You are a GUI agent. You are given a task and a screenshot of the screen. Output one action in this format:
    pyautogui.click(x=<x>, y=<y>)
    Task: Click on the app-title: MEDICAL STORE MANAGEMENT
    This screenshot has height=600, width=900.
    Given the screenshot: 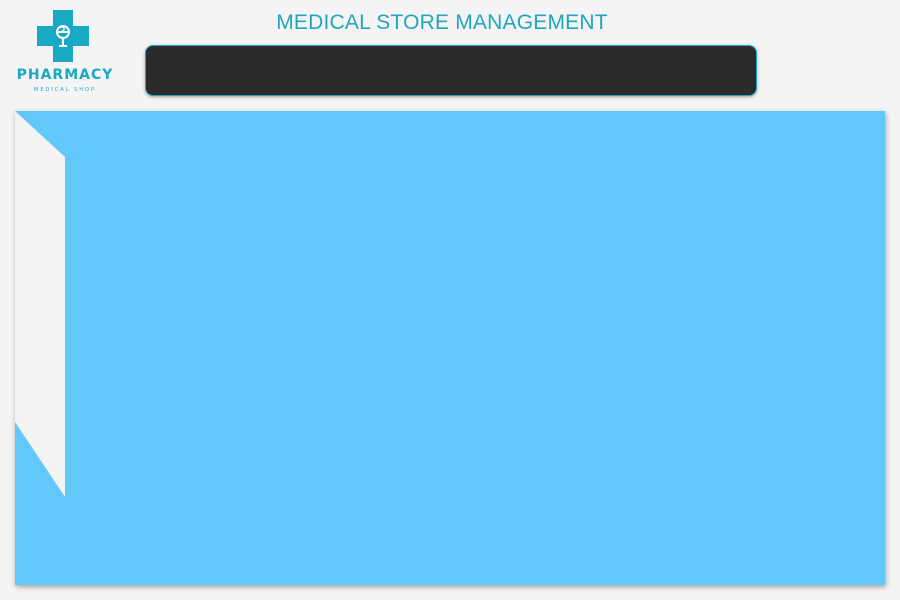 What is the action you would take?
    pyautogui.click(x=442, y=22)
    